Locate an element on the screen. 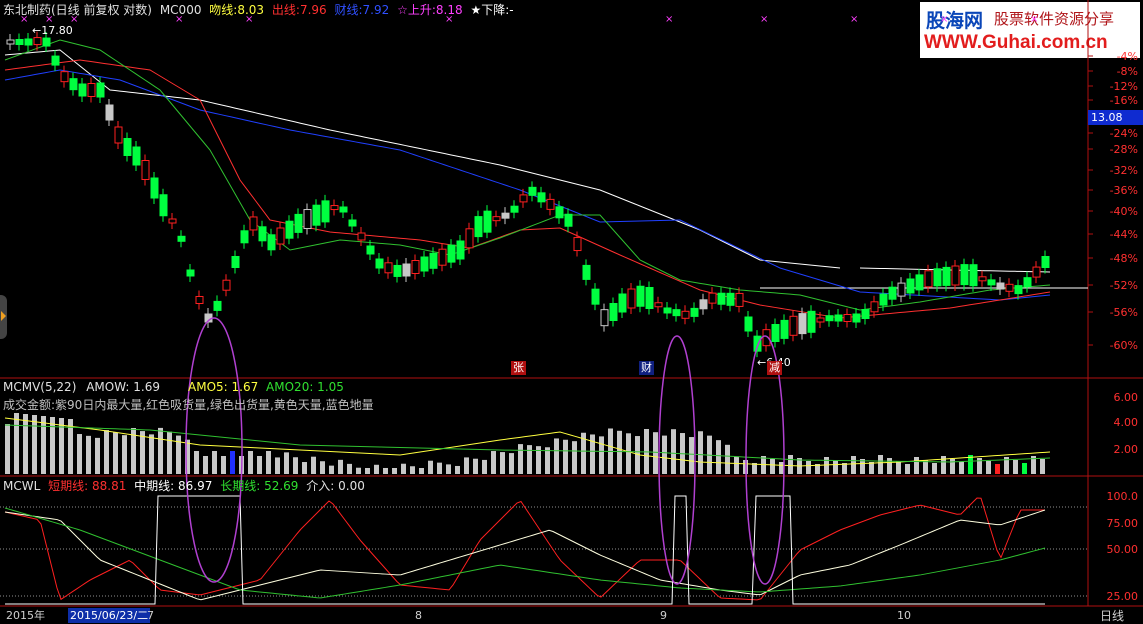  marker-cai: 财 is located at coordinates (646, 368).